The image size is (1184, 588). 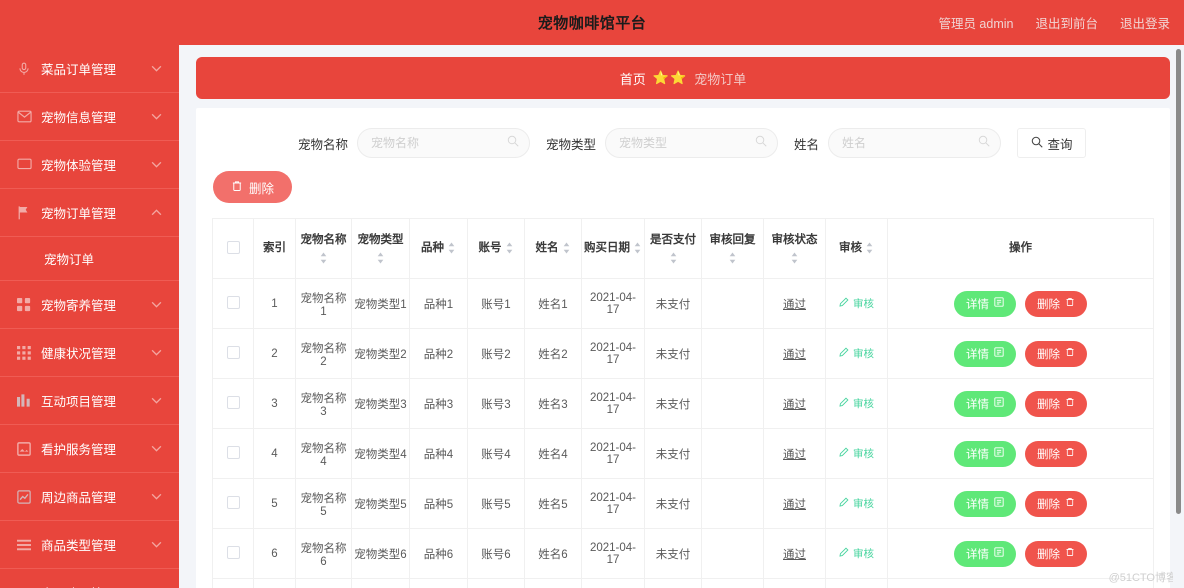 What do you see at coordinates (89, 165) in the screenshot?
I see `sidebar-item-pet-experience: 宠物体验管理` at bounding box center [89, 165].